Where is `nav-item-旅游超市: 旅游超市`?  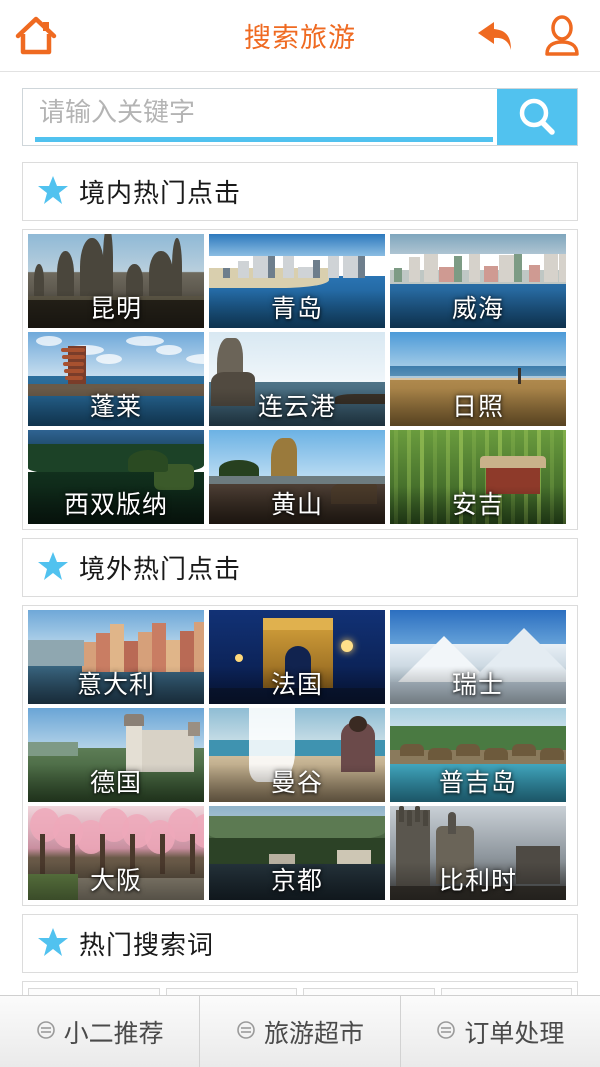
nav-item-旅游超市: 旅游超市 is located at coordinates (300, 1031).